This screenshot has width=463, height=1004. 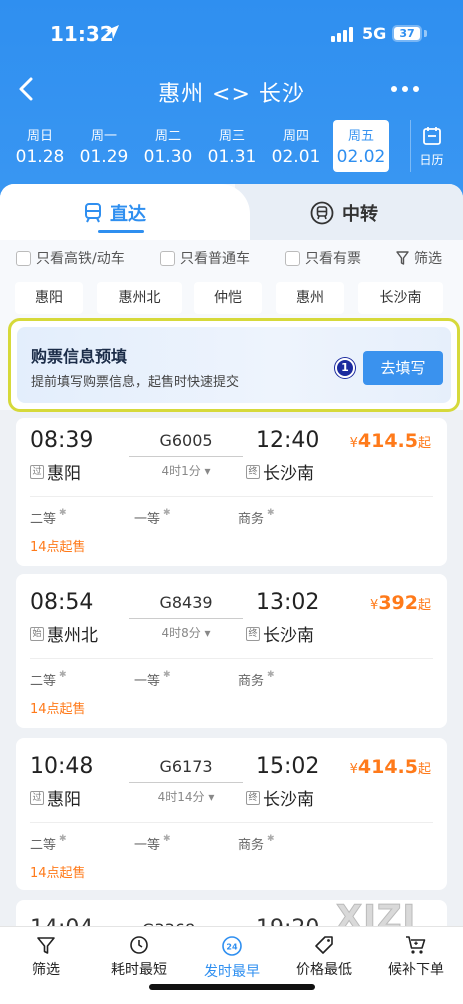 What do you see at coordinates (405, 89) in the screenshot?
I see `more-icon` at bounding box center [405, 89].